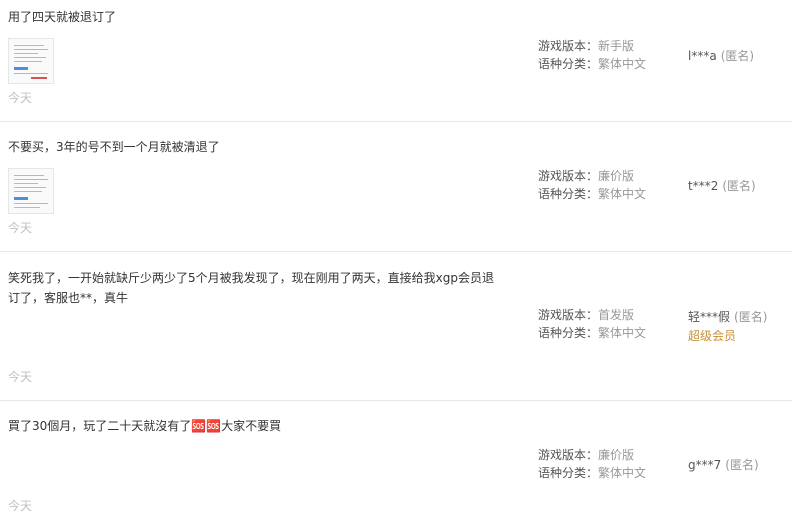 The image size is (797, 530). Describe the element at coordinates (705, 465) in the screenshot. I see `reviewer-name: g***7` at that location.